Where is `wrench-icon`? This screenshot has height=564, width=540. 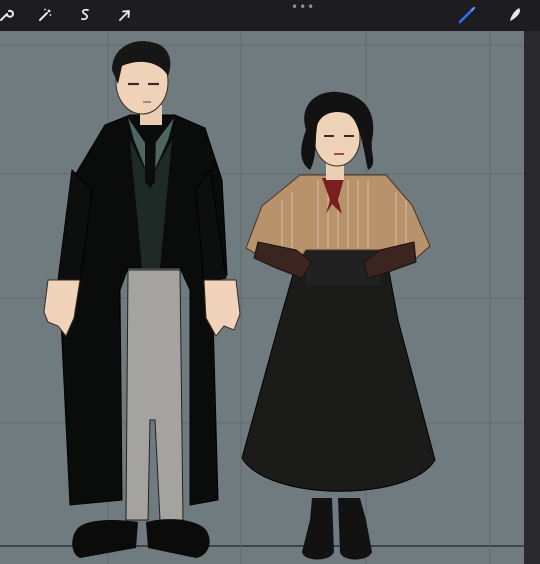 wrench-icon is located at coordinates (9, 15).